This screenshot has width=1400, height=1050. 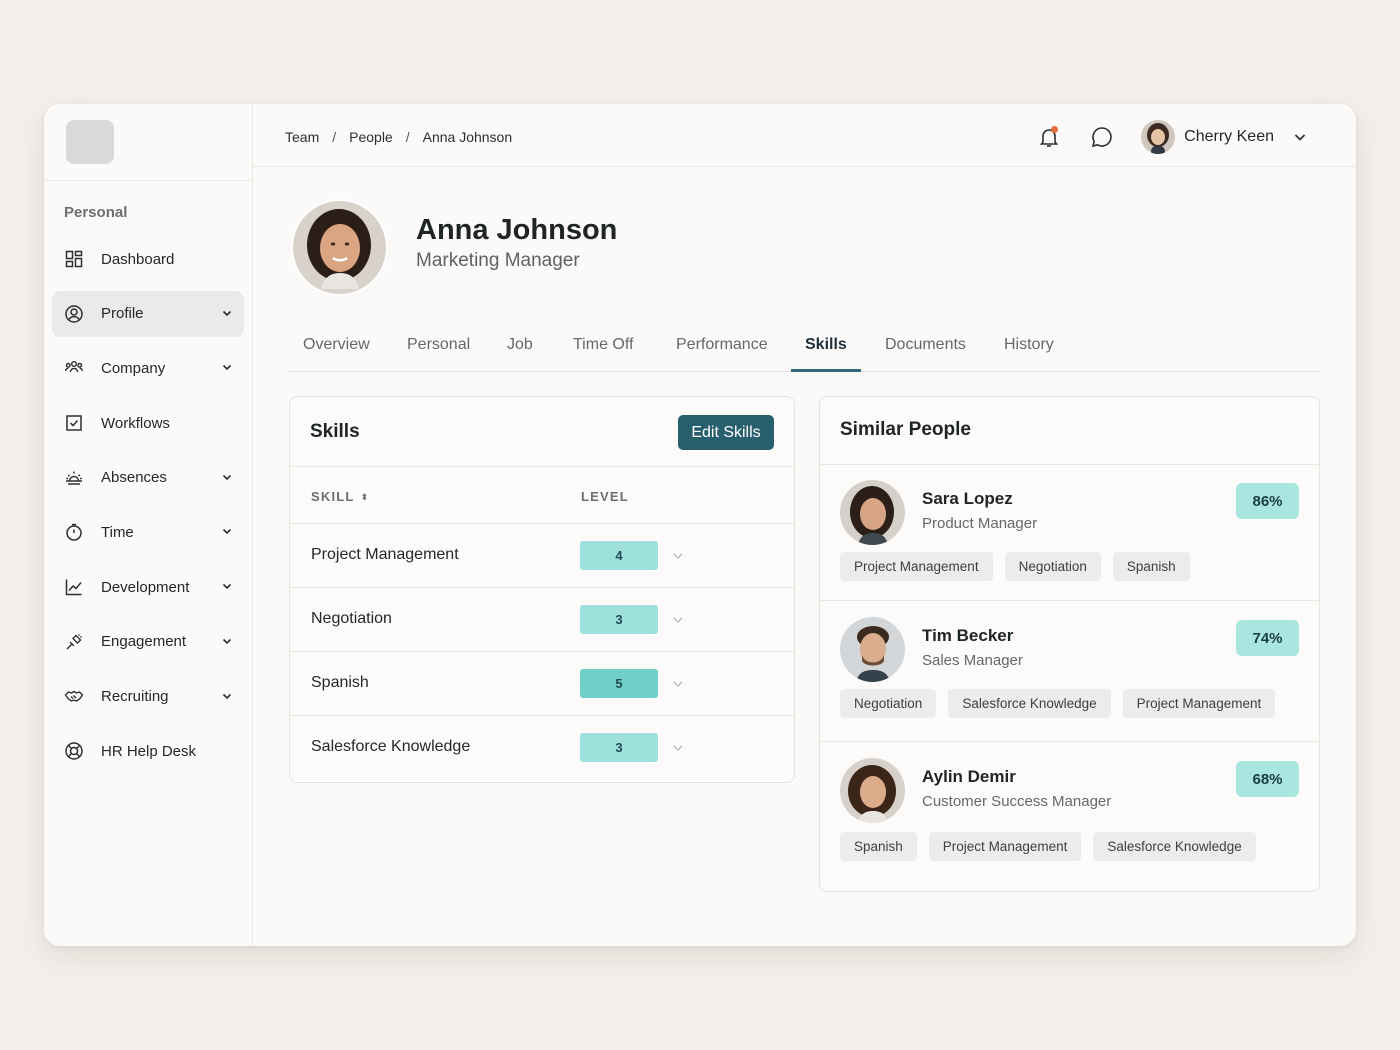 I want to click on sidebar-item-label: Development, so click(x=145, y=587).